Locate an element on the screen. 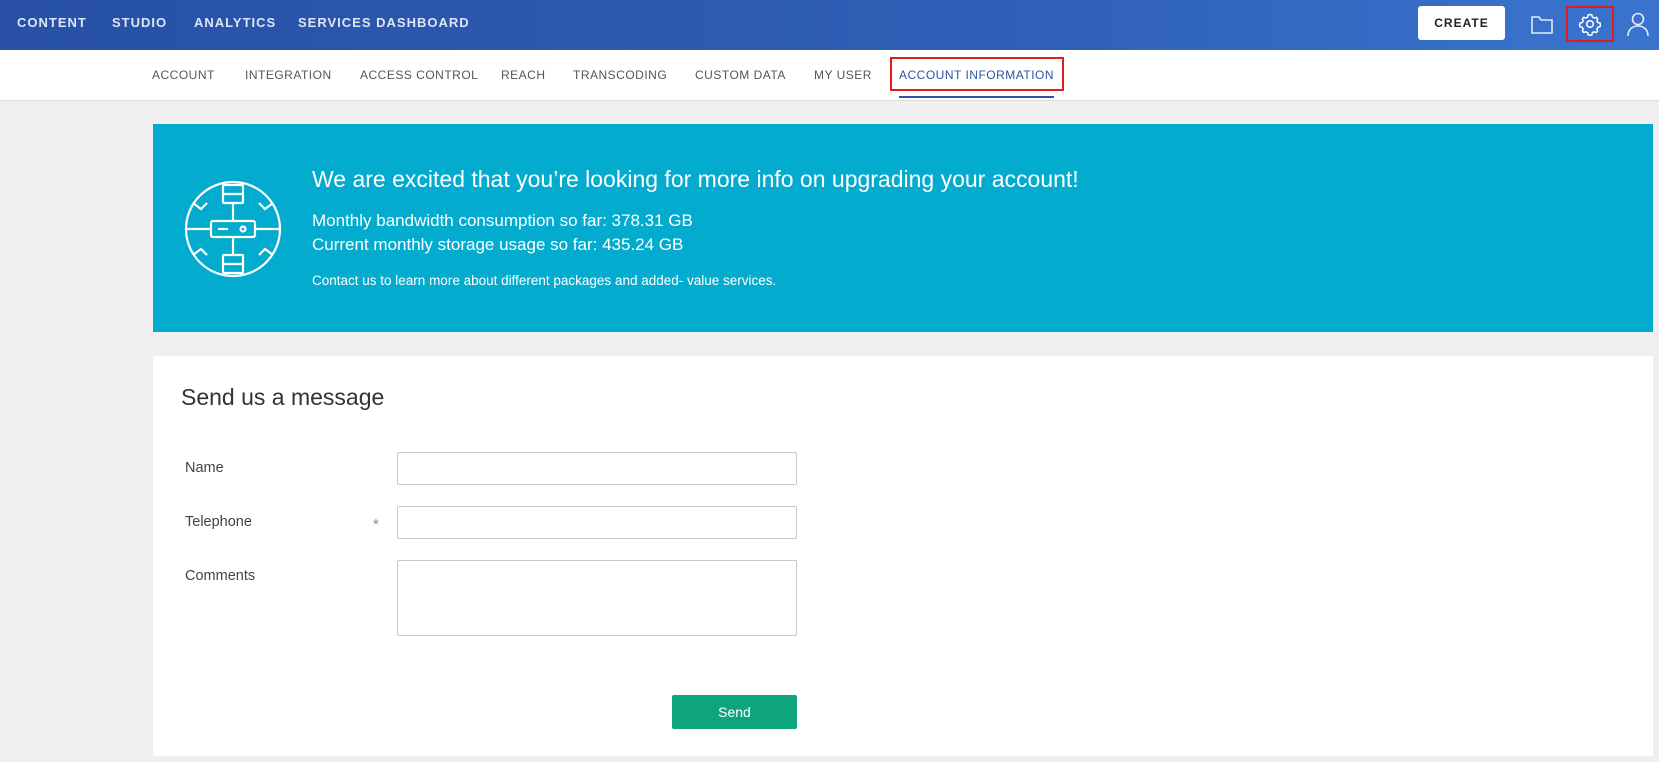 Image resolution: width=1659 pixels, height=762 pixels. name-field is located at coordinates (597, 468).